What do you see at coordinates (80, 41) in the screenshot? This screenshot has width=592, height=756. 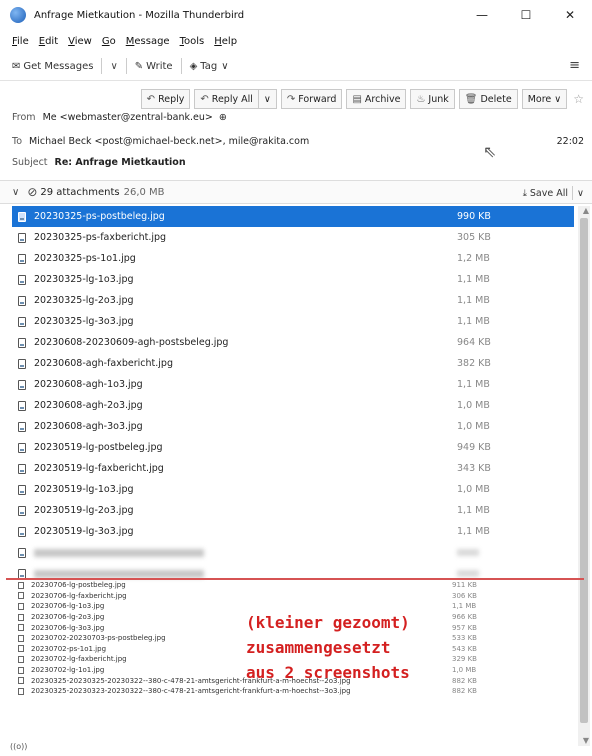 I see `menu-view: View` at bounding box center [80, 41].